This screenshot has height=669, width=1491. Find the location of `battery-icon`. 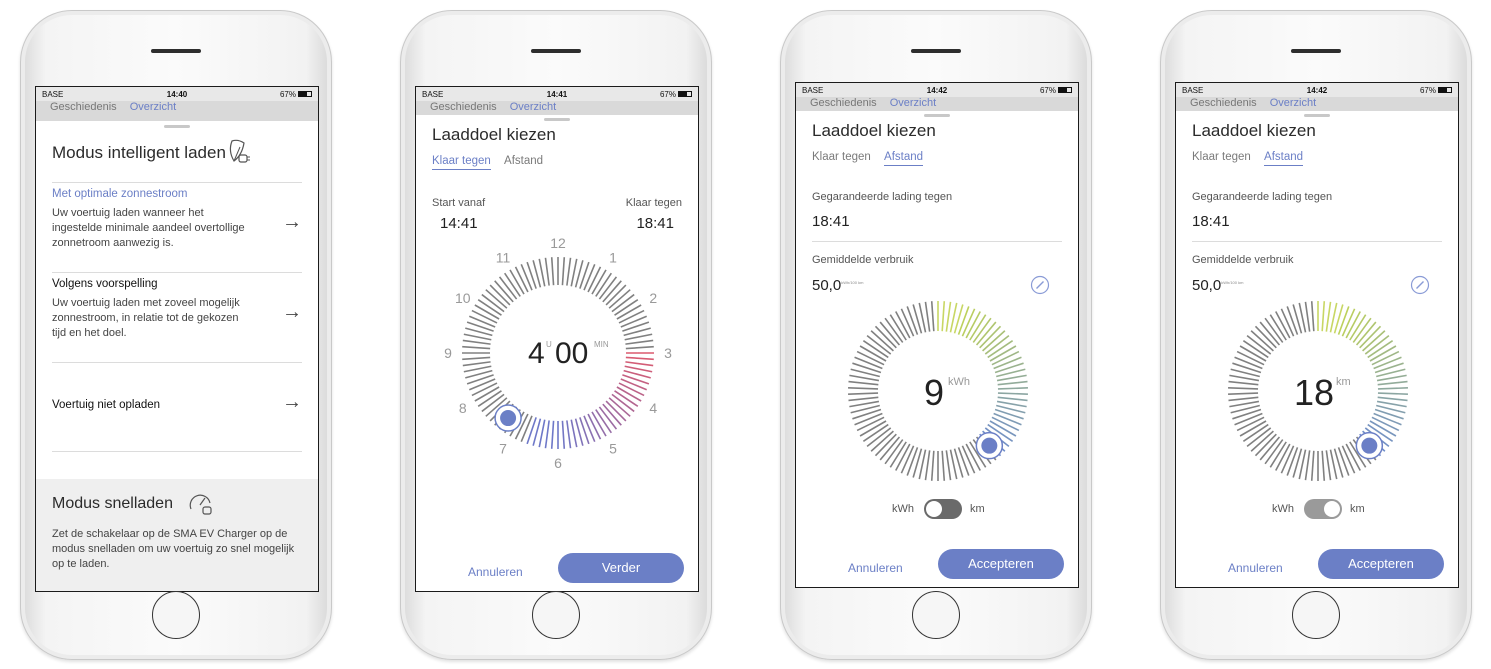

battery-icon is located at coordinates (1445, 90).